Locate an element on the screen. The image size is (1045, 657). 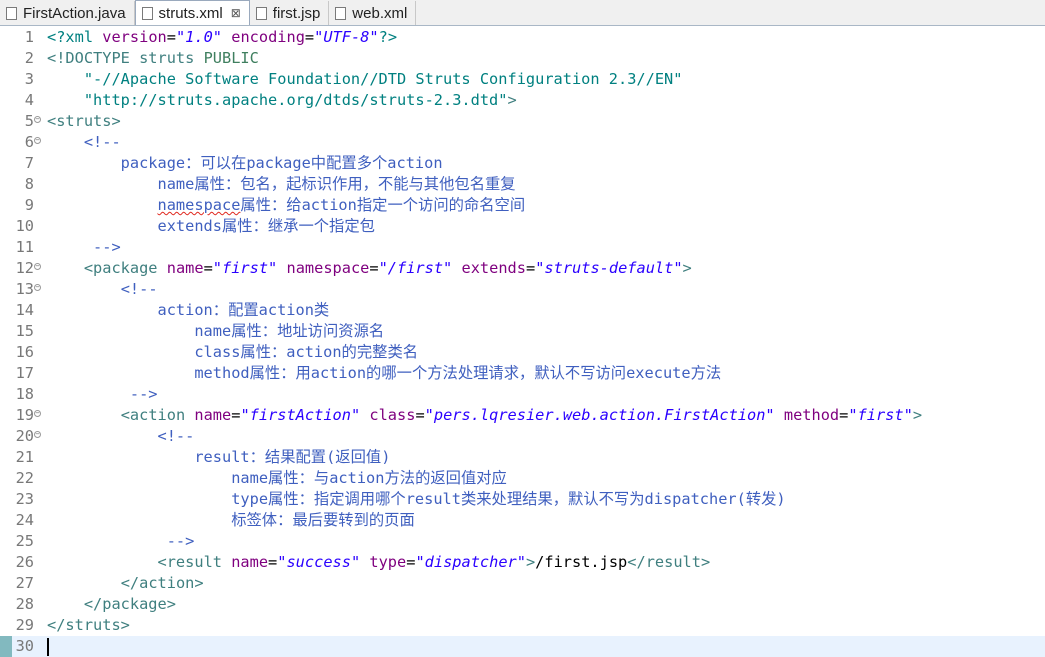
code-token: <!-- is located at coordinates (176, 436).